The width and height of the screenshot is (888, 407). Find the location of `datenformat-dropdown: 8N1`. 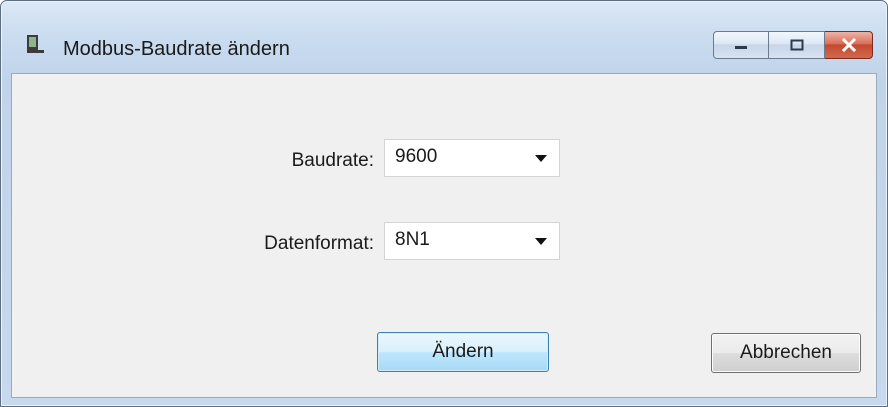

datenformat-dropdown: 8N1 is located at coordinates (472, 241).